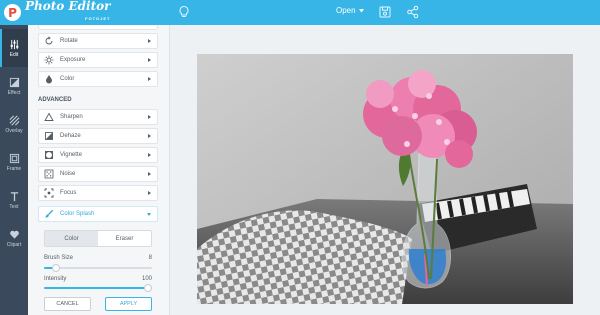  What do you see at coordinates (49, 193) in the screenshot?
I see `focus-icon` at bounding box center [49, 193].